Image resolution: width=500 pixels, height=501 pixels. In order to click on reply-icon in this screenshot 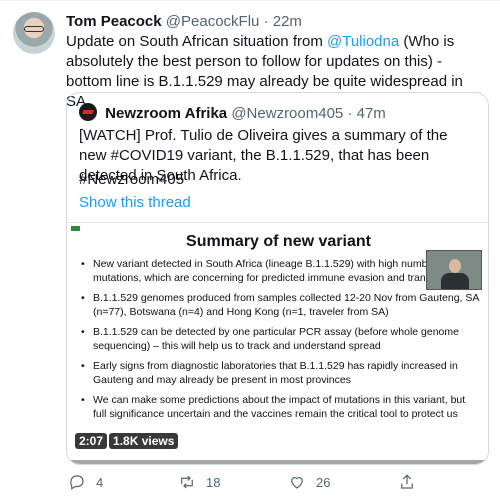, I will do `click(77, 482)`.